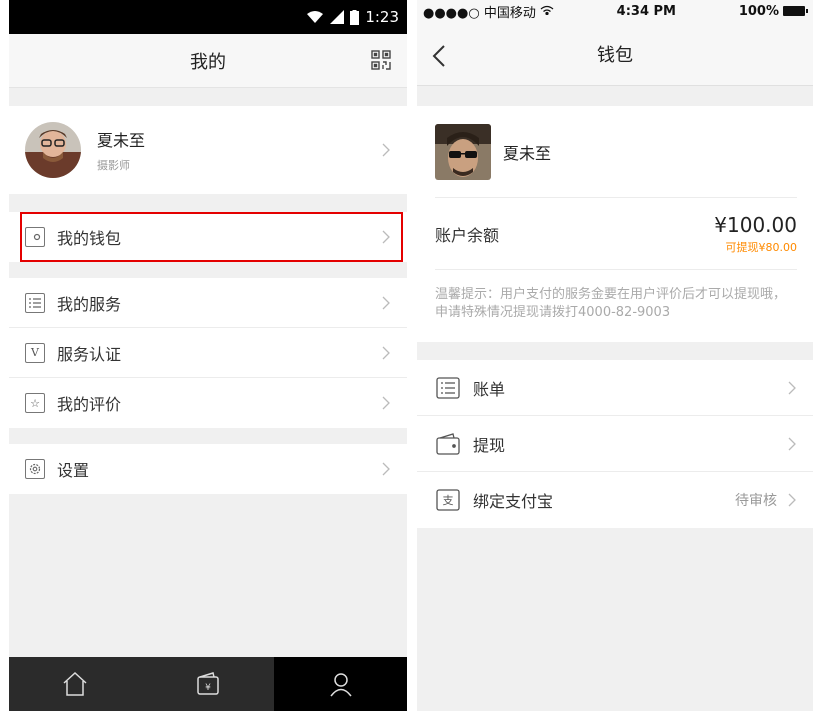 The image size is (813, 711). I want to click on withdraw-wallet-icon, so click(448, 444).